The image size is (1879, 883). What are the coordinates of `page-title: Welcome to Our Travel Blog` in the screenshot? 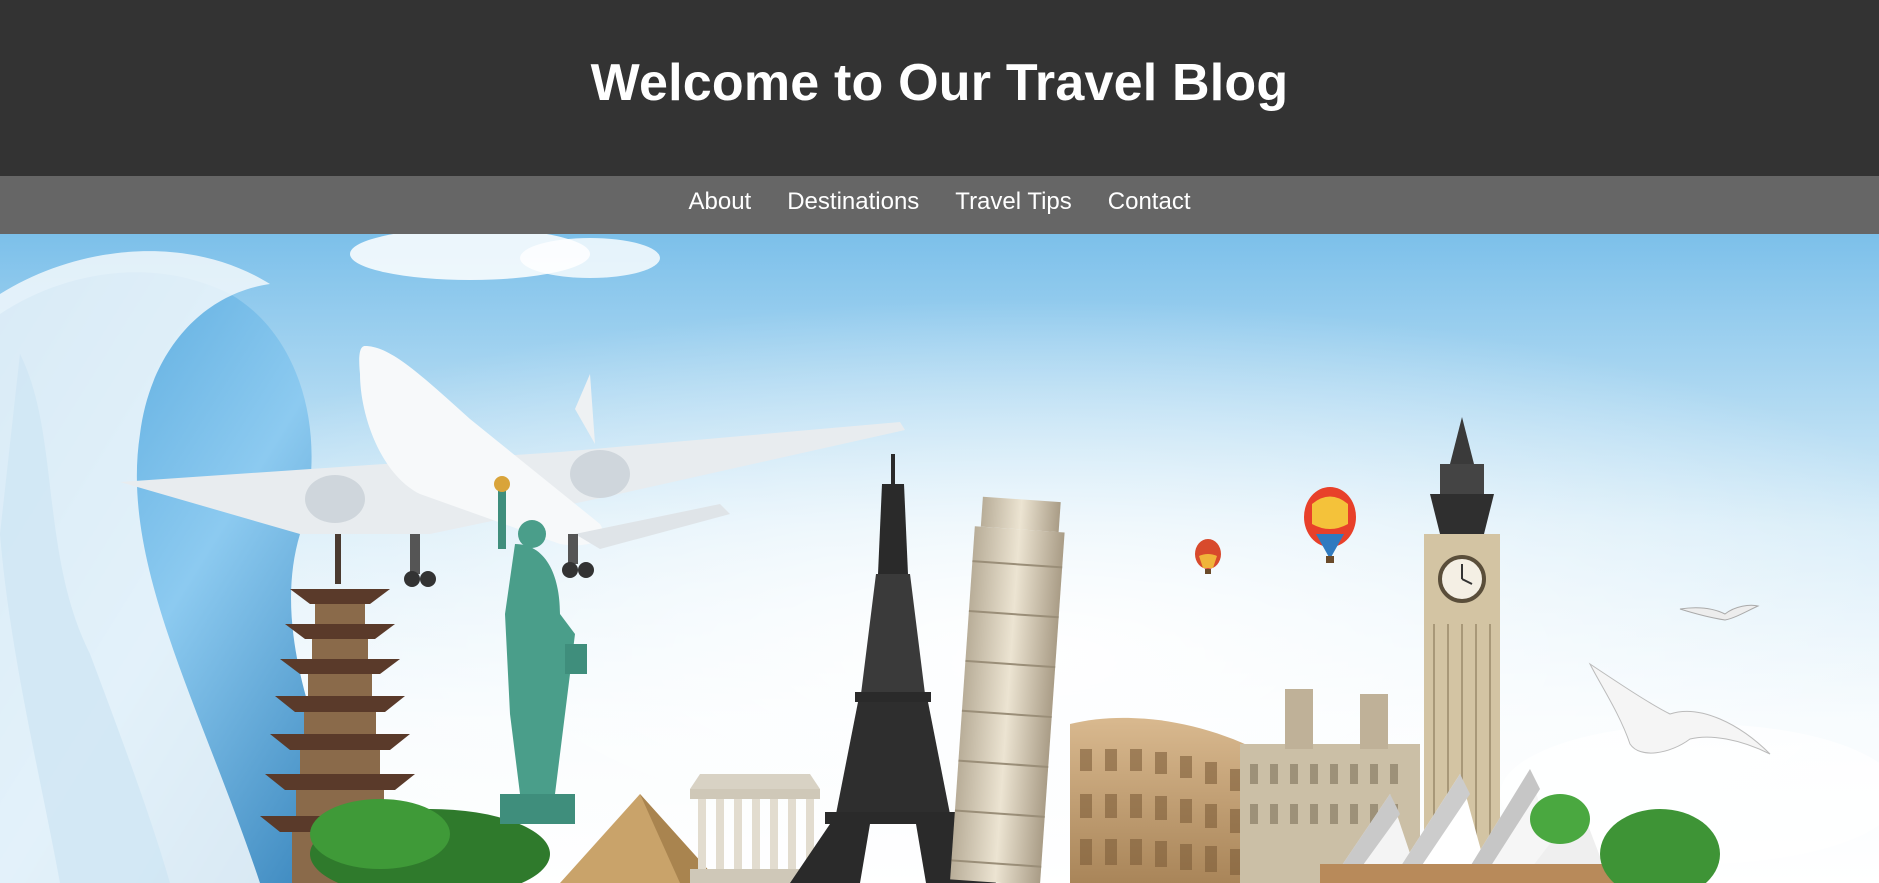 It's located at (939, 83).